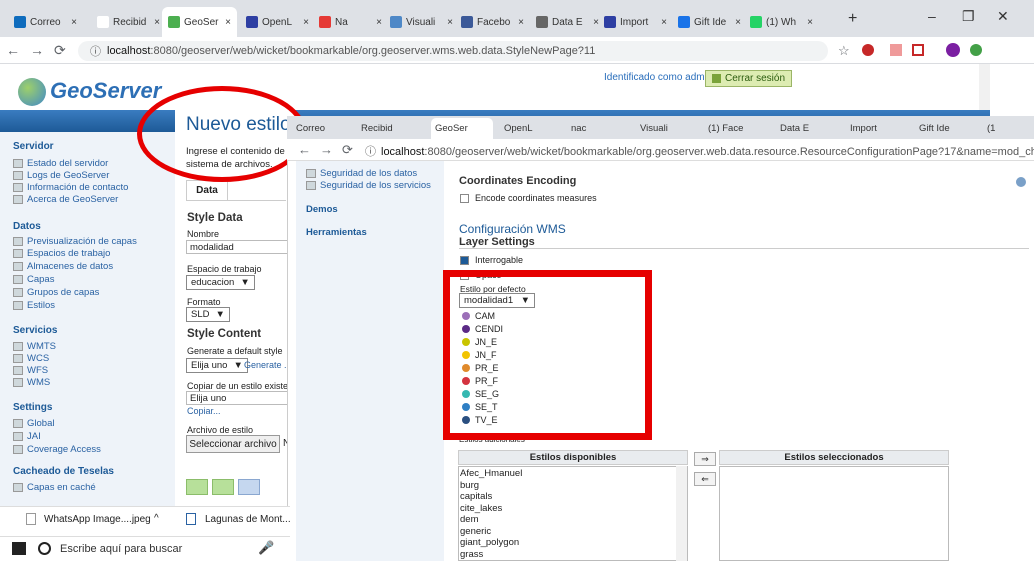  I want to click on list-item: dem, so click(469, 519).